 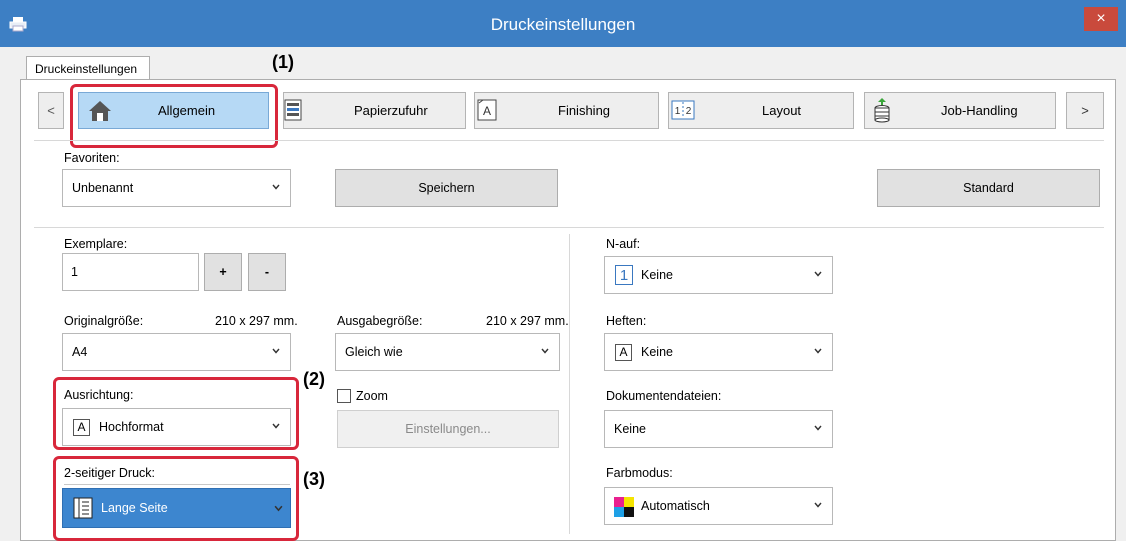 What do you see at coordinates (527, 321) in the screenshot?
I see `output-size-dims: 210 x 297 mm.` at bounding box center [527, 321].